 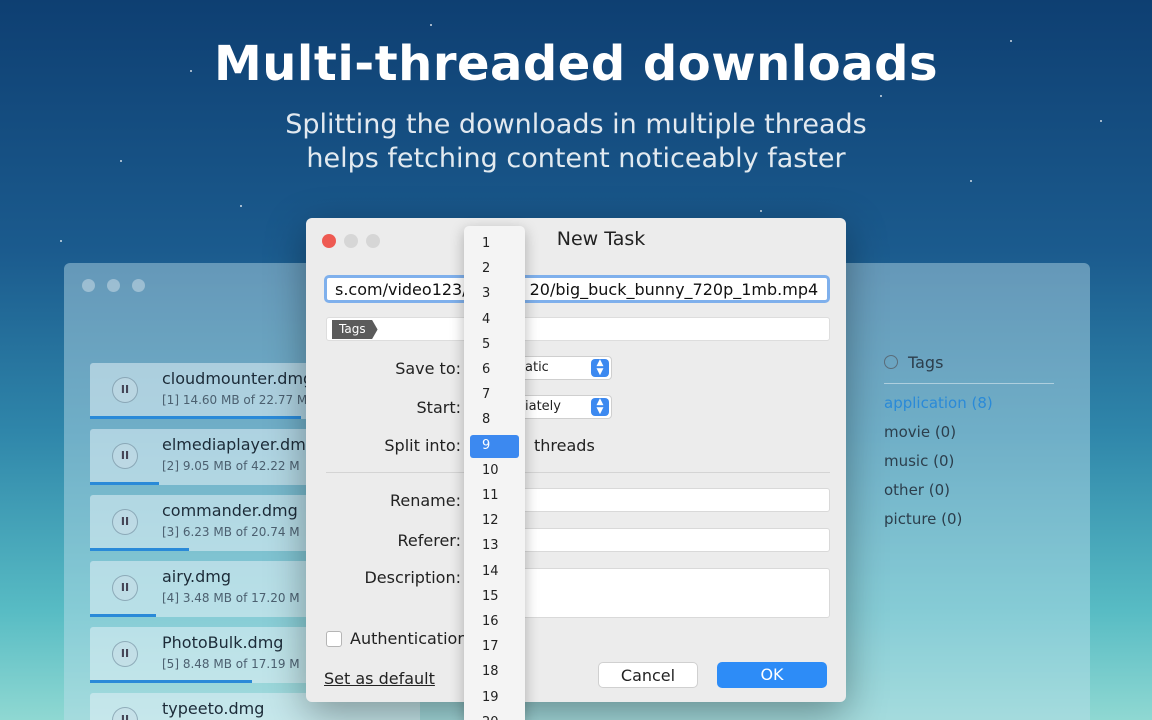 What do you see at coordinates (231, 598) in the screenshot?
I see `download-progress-text: [4] 3.48 MB of 17.20 M` at bounding box center [231, 598].